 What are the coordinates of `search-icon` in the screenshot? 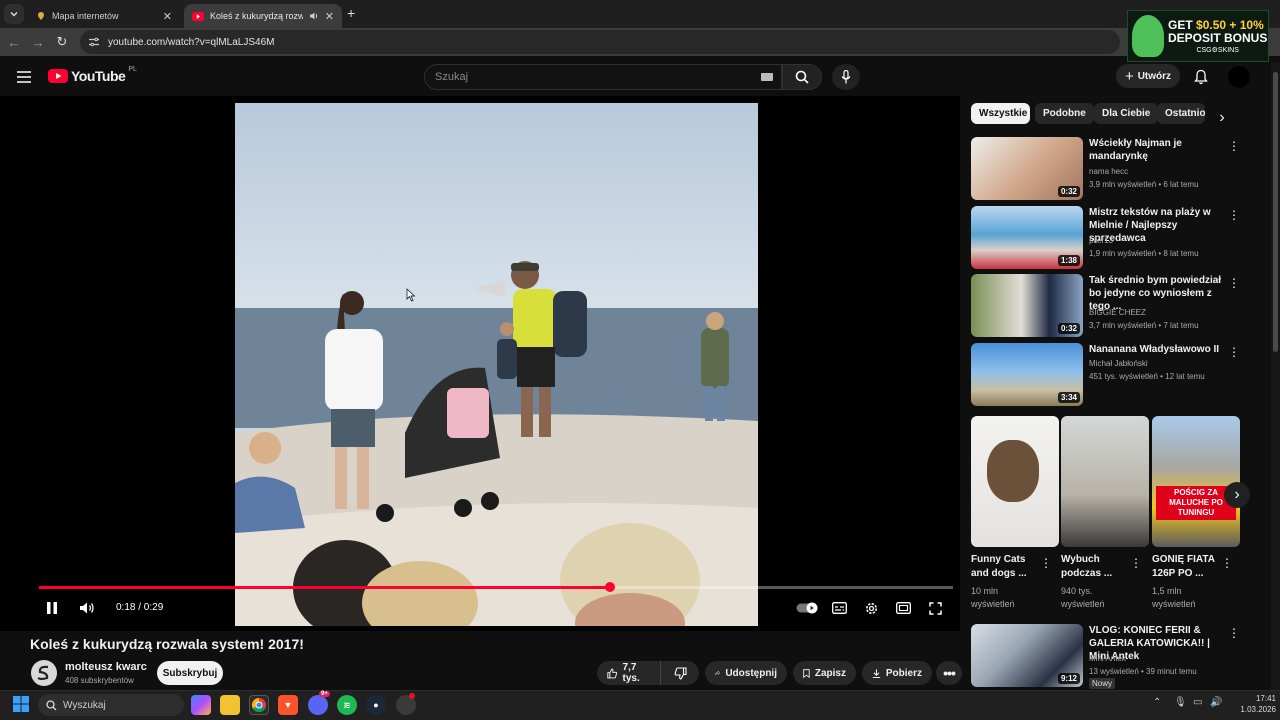 It's located at (51, 704).